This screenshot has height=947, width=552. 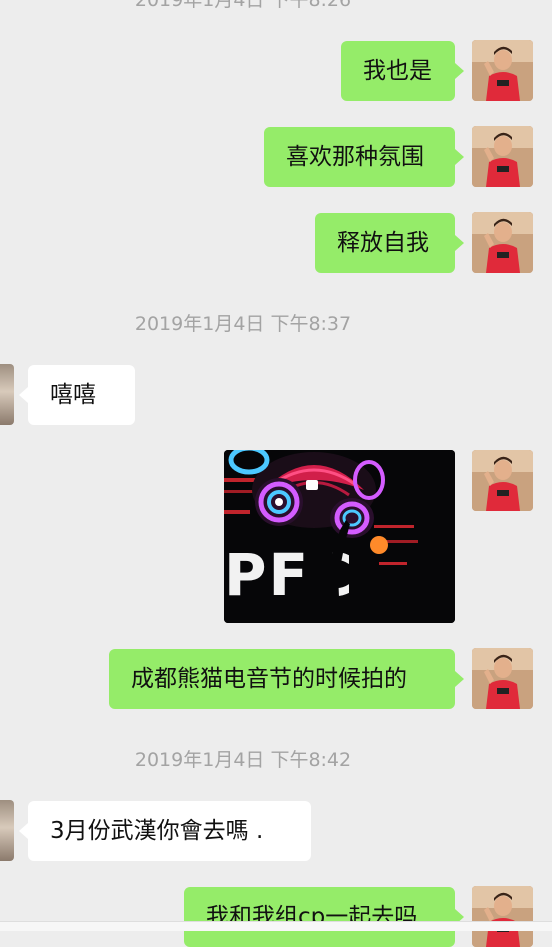 What do you see at coordinates (286, 679) in the screenshot?
I see `message-bubble-outgoing: 成都熊猫电音节的时候拍的` at bounding box center [286, 679].